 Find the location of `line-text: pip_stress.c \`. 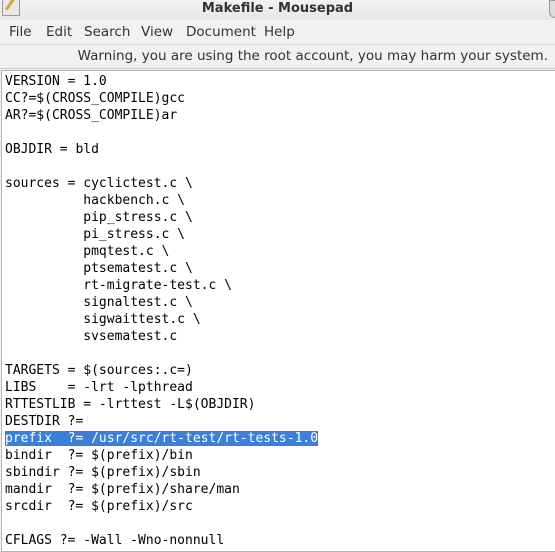

line-text: pip_stress.c \ is located at coordinates (99, 217).